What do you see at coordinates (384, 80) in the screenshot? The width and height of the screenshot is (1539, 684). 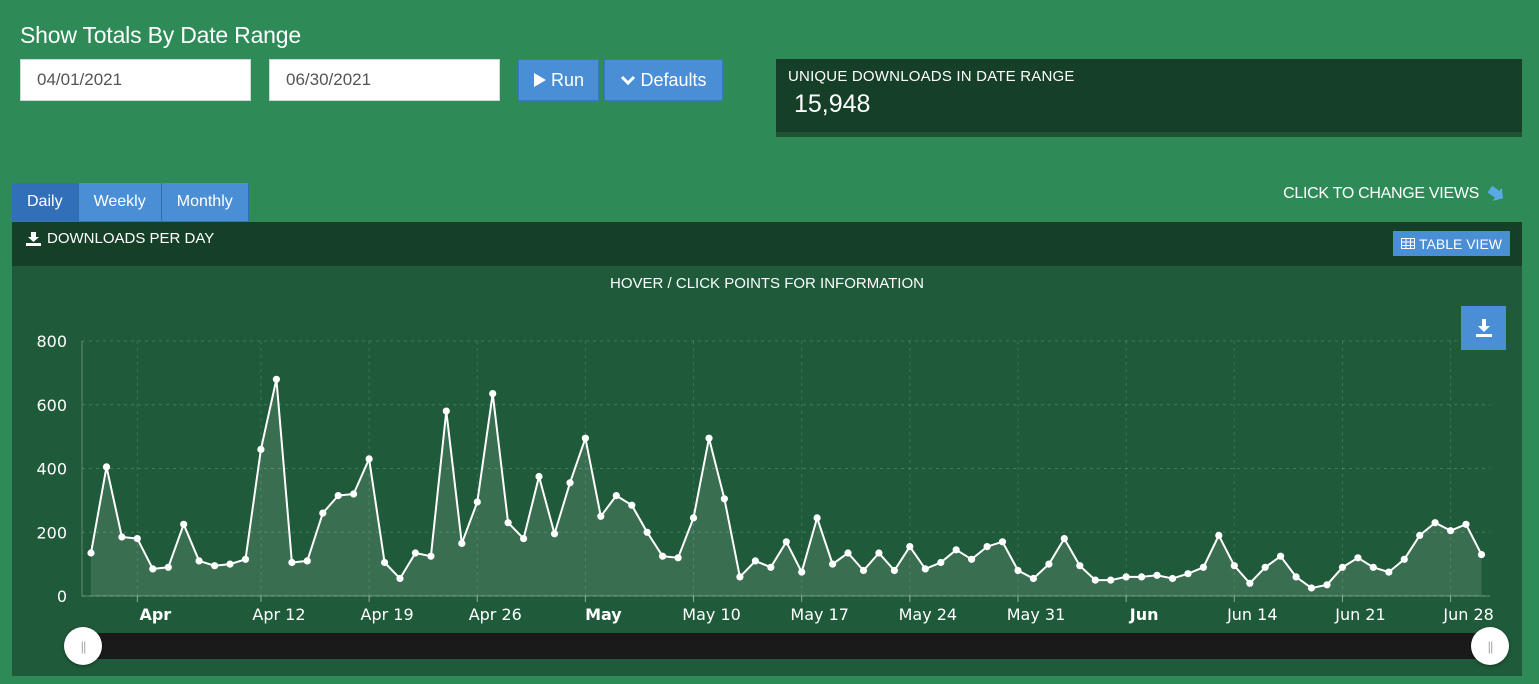 I see `end-date-input` at bounding box center [384, 80].